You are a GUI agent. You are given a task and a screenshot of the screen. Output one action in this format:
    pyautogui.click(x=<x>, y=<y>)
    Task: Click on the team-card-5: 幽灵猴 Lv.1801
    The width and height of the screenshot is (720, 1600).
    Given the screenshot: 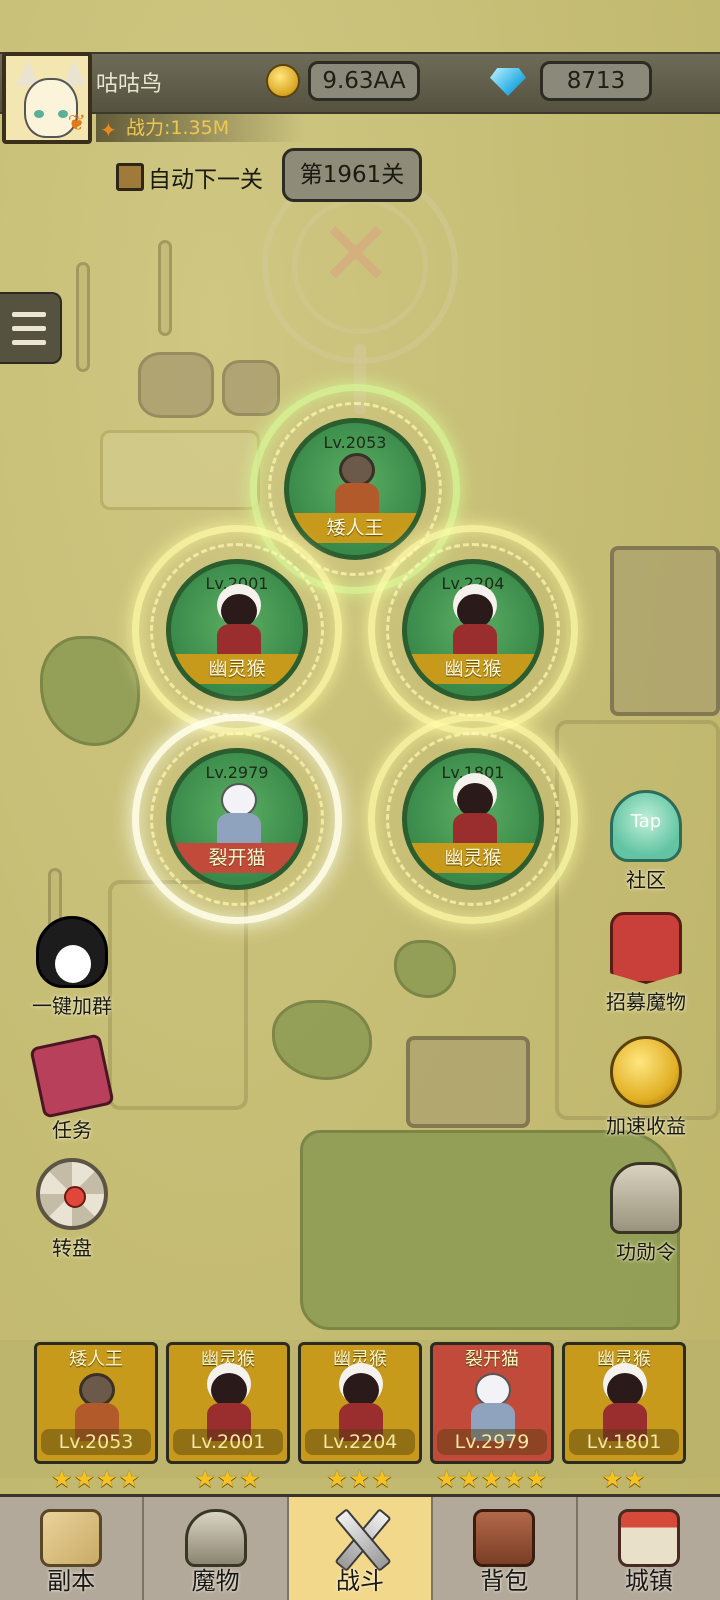 What is the action you would take?
    pyautogui.click(x=624, y=1403)
    